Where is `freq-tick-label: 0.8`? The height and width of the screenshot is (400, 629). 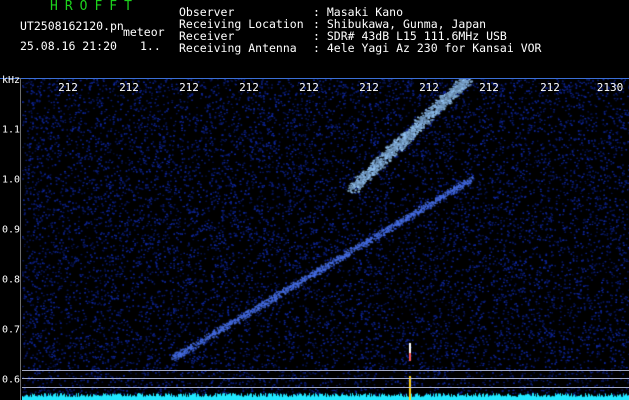 freq-tick-label: 0.8 is located at coordinates (11, 280).